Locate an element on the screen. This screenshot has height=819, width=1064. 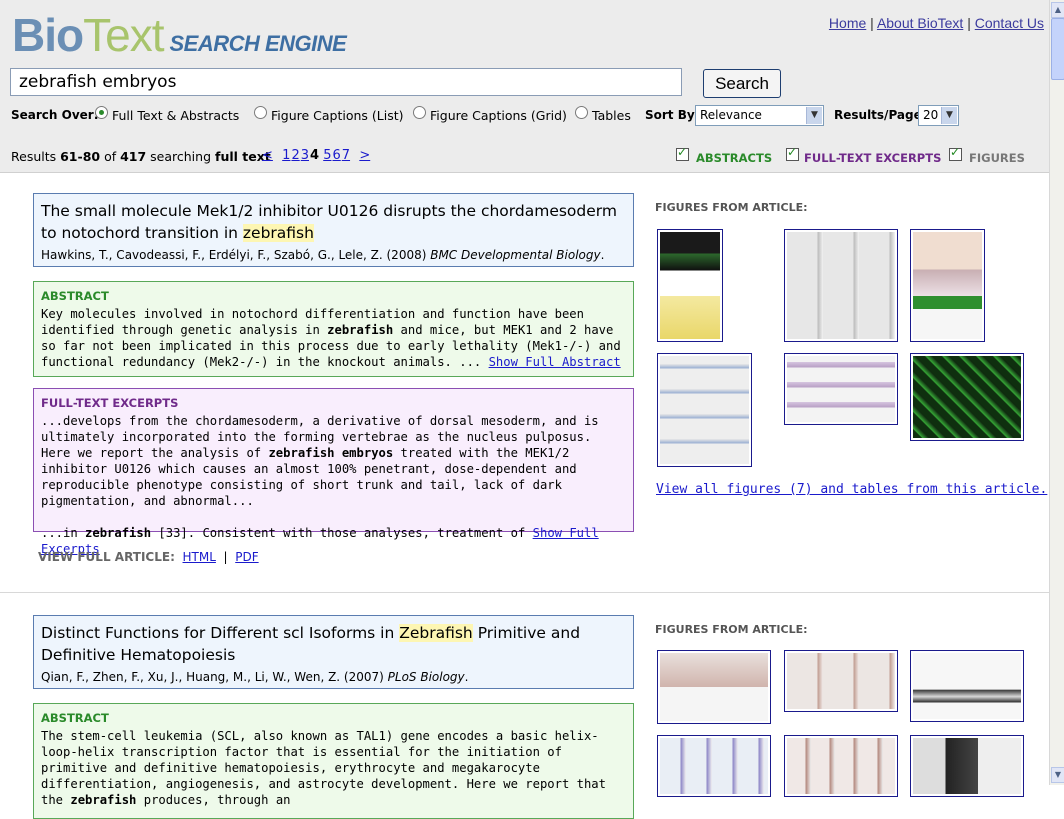
radio-captions-grid is located at coordinates (419, 112).